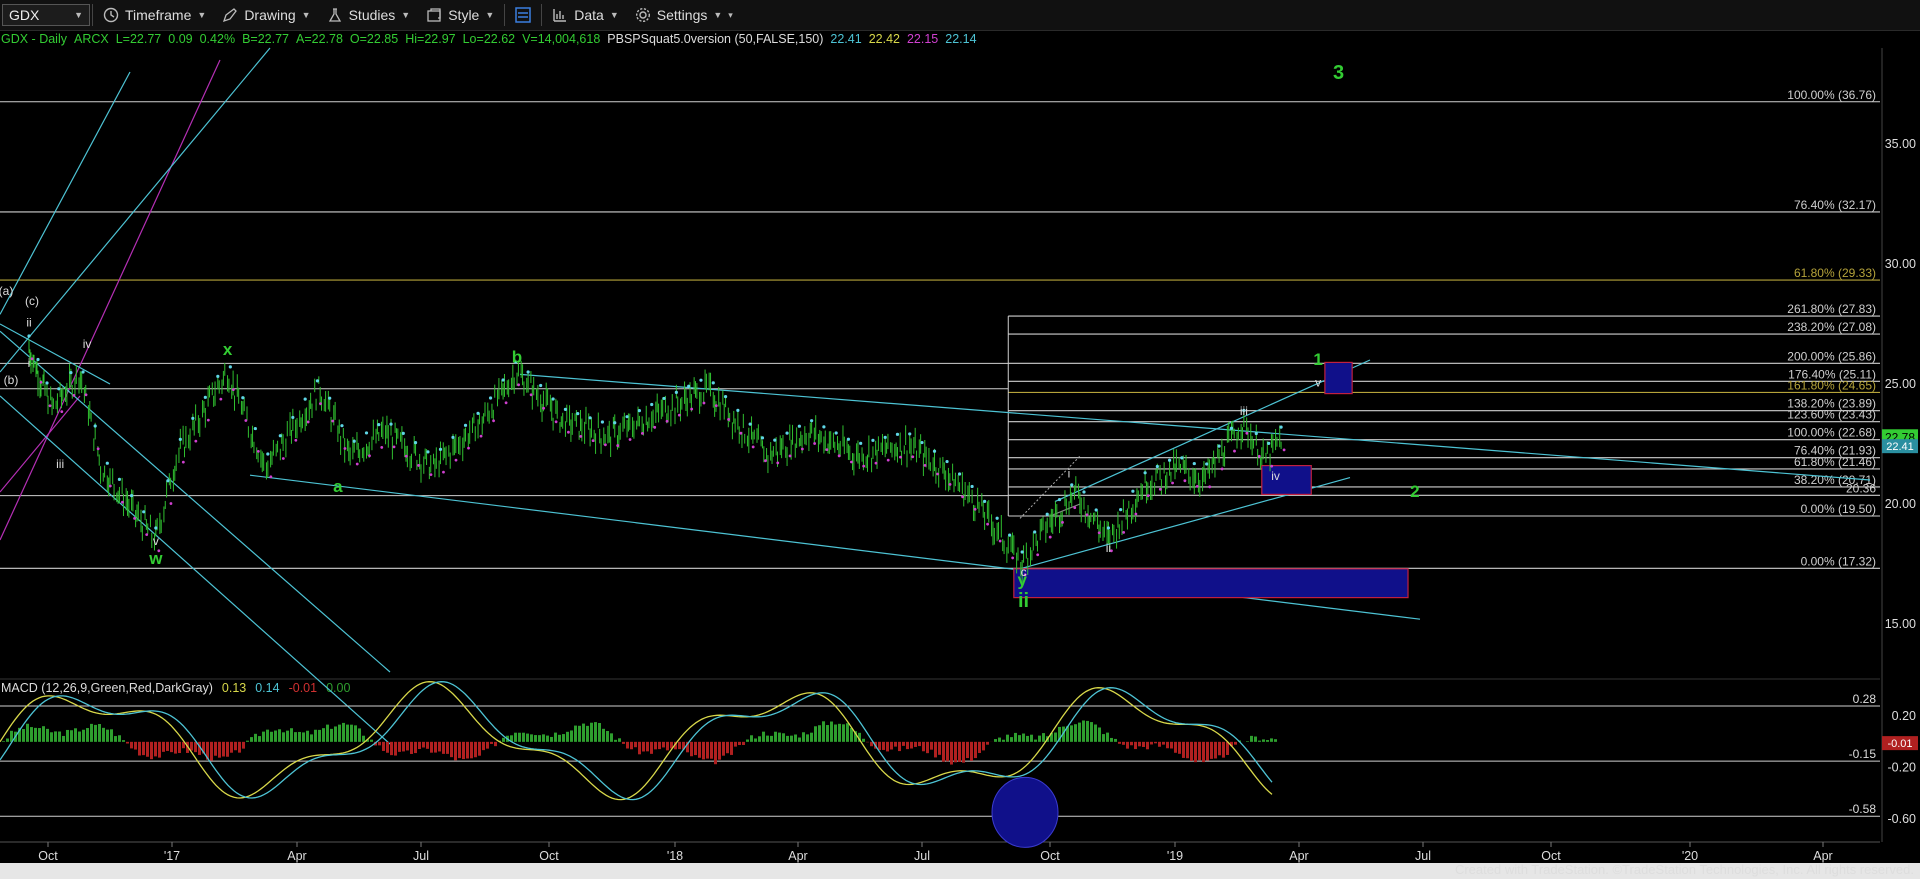 Image resolution: width=1920 pixels, height=879 pixels. Describe the element at coordinates (1822, 856) in the screenshot. I see `time-axis-tick: Apr` at that location.